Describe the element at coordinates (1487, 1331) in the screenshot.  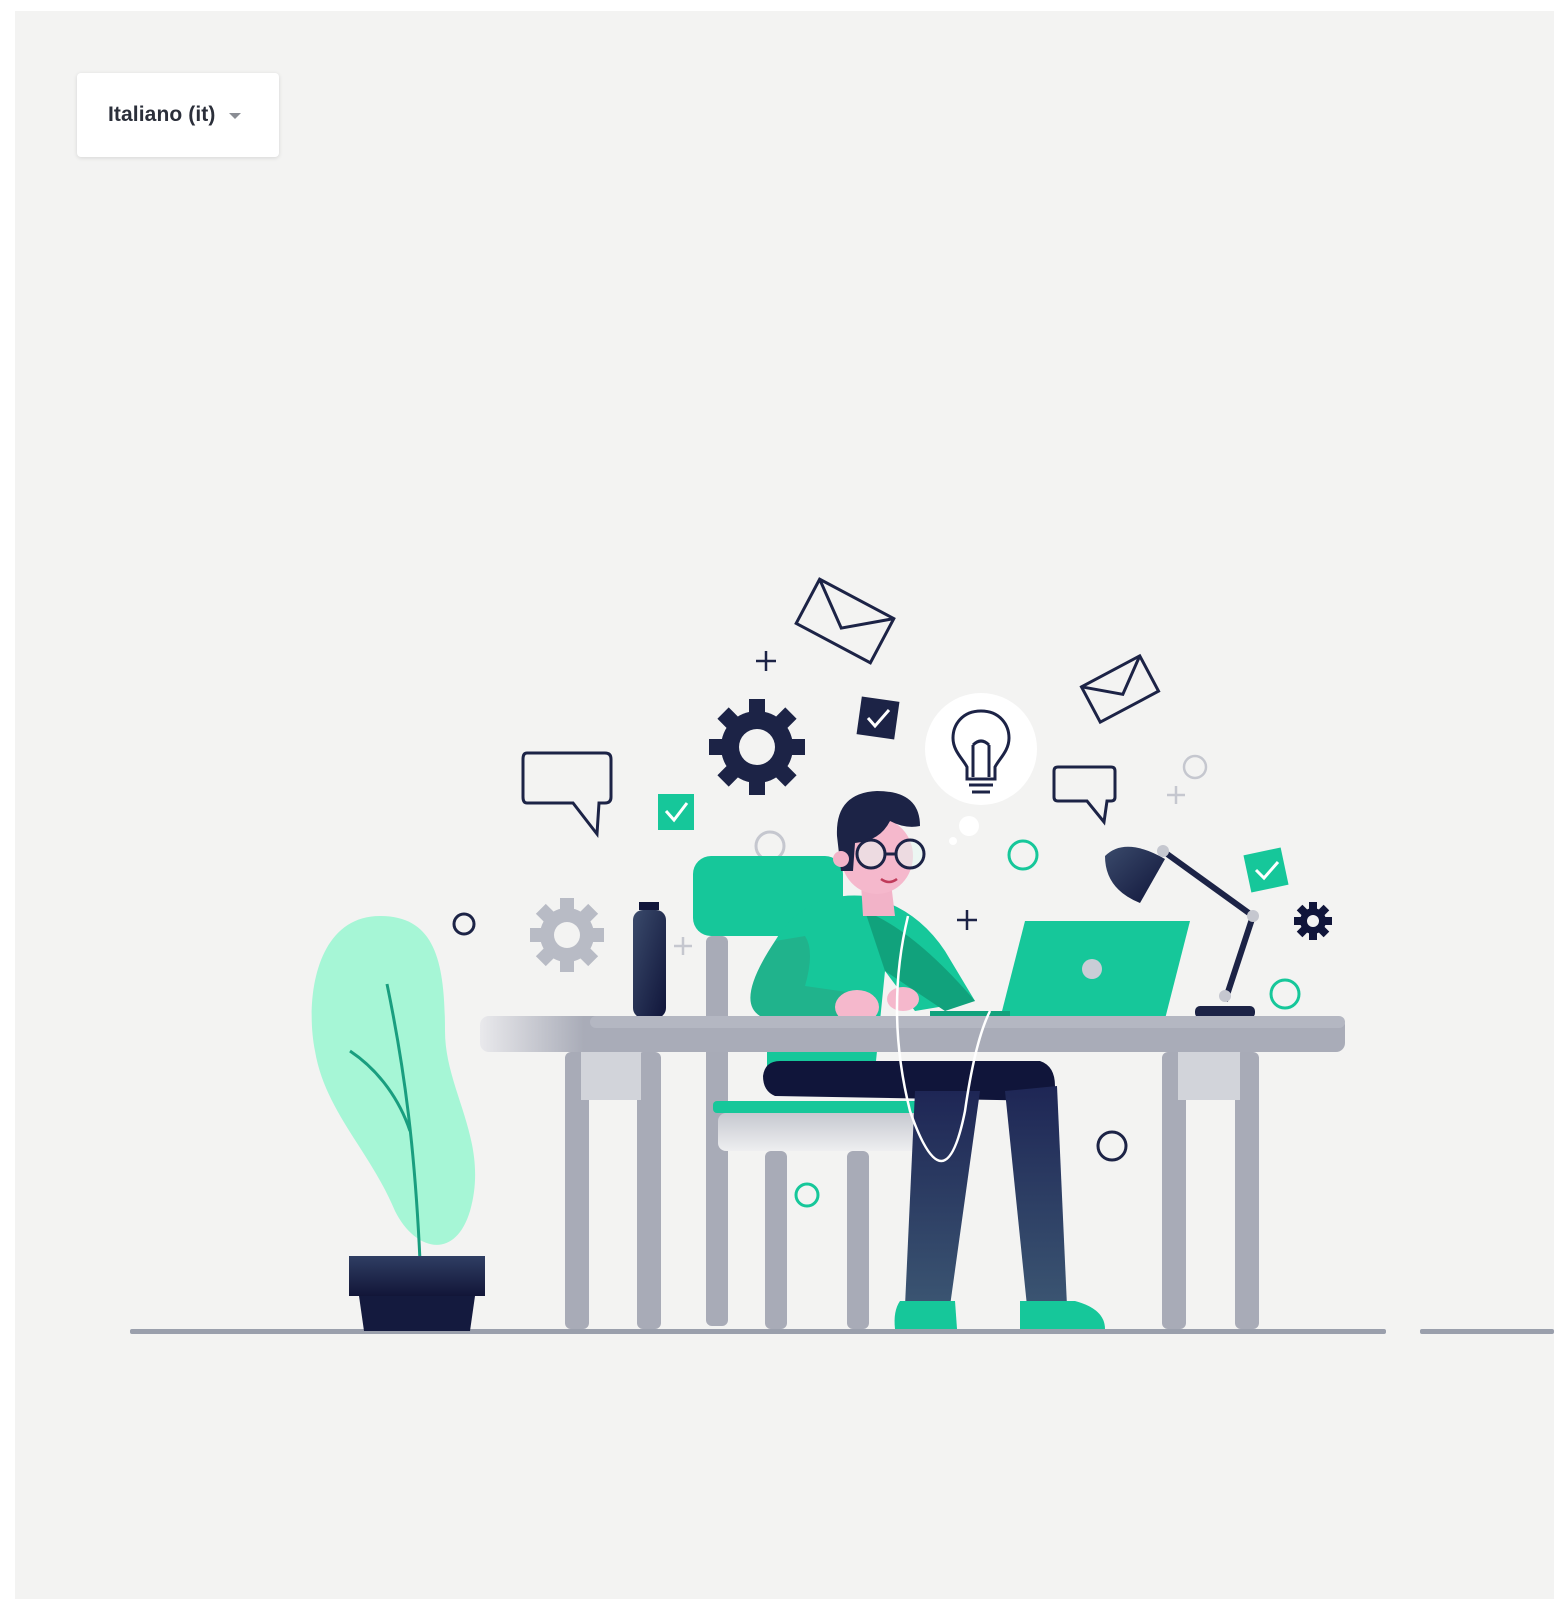
I see `floor-line-right` at that location.